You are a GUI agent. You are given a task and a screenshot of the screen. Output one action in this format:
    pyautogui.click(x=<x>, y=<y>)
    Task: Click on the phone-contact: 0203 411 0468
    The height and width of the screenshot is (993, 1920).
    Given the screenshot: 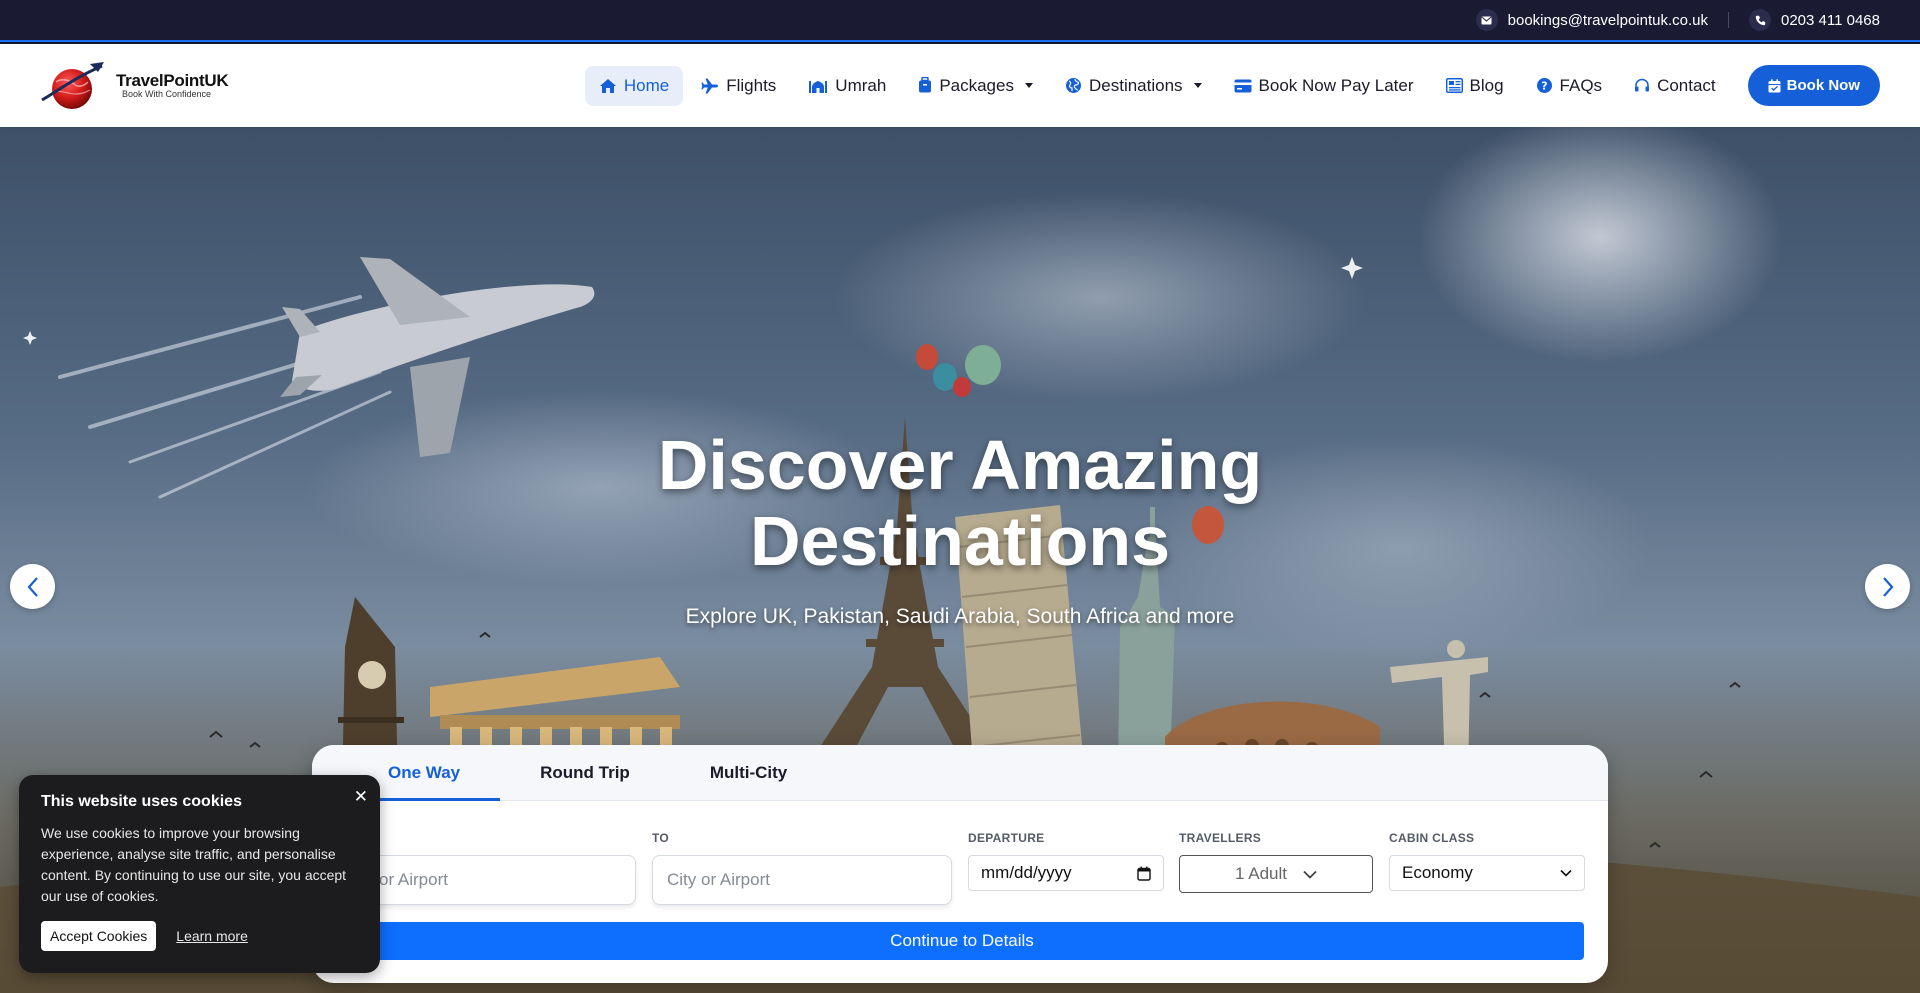 What is the action you would take?
    pyautogui.click(x=1814, y=20)
    